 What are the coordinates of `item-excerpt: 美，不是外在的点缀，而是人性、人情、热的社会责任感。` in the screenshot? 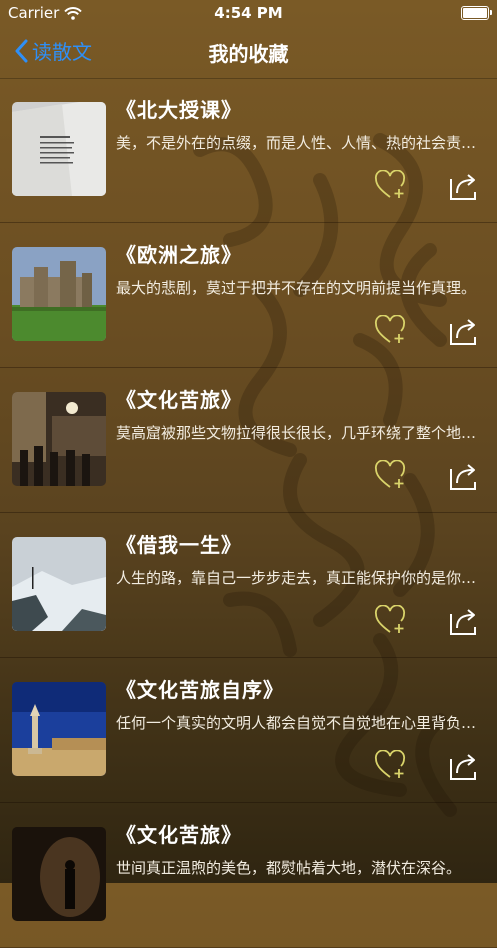 It's located at (297, 143).